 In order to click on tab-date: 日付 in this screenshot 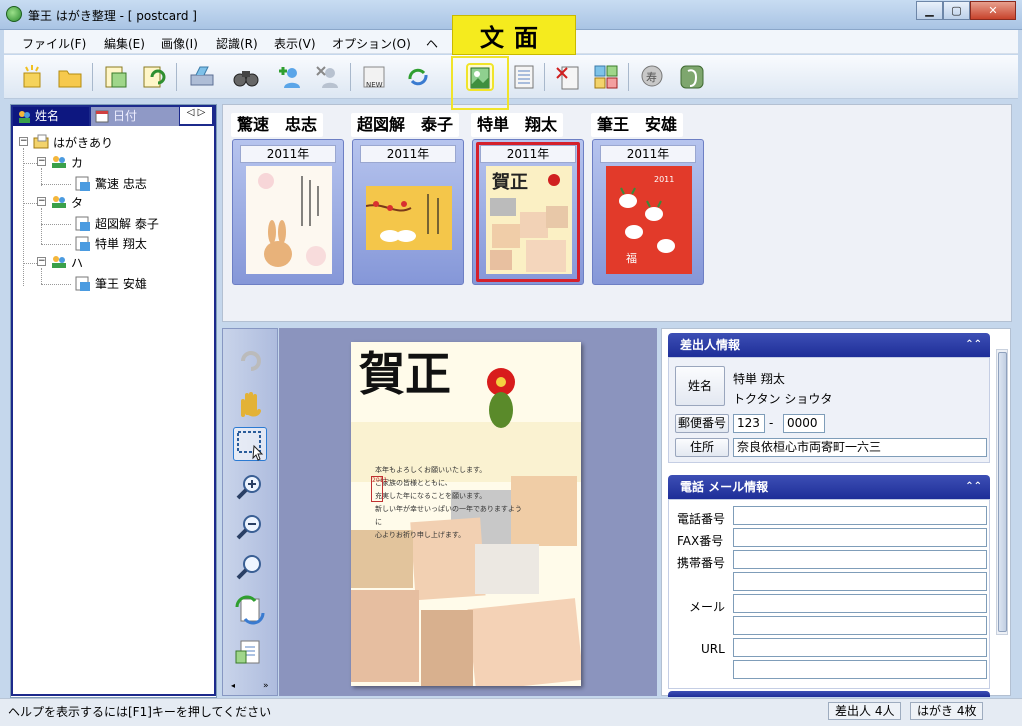, I will do `click(135, 116)`.